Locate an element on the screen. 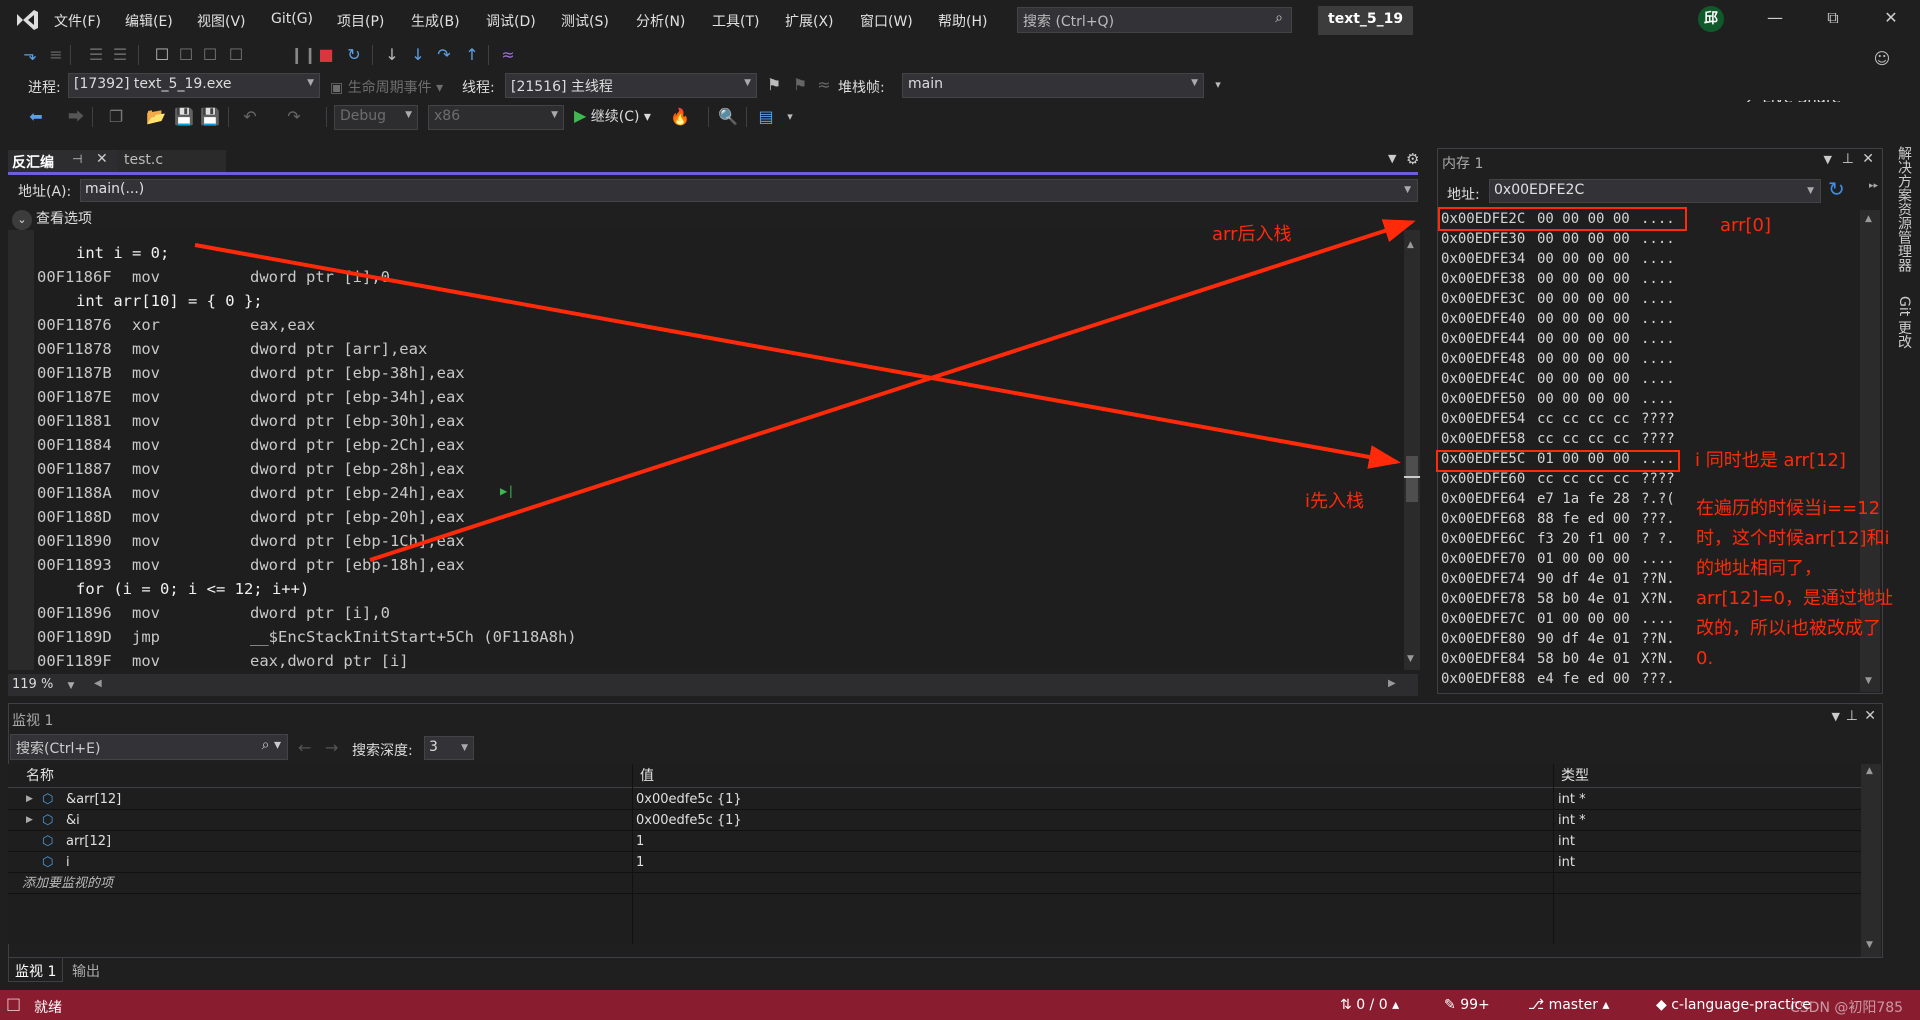  tab-watch-1: 监视 1 is located at coordinates (36, 970).